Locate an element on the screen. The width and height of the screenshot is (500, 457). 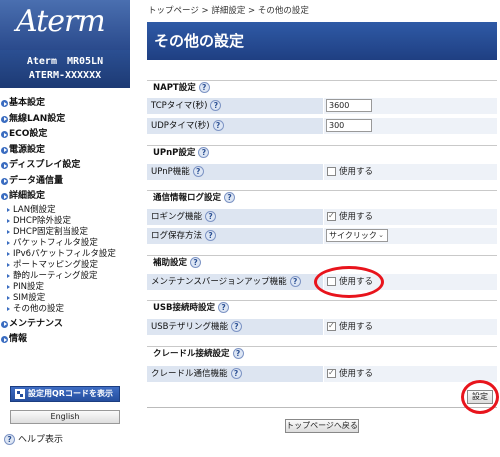
section-napt: NAPT設定? is located at coordinates (322, 87).